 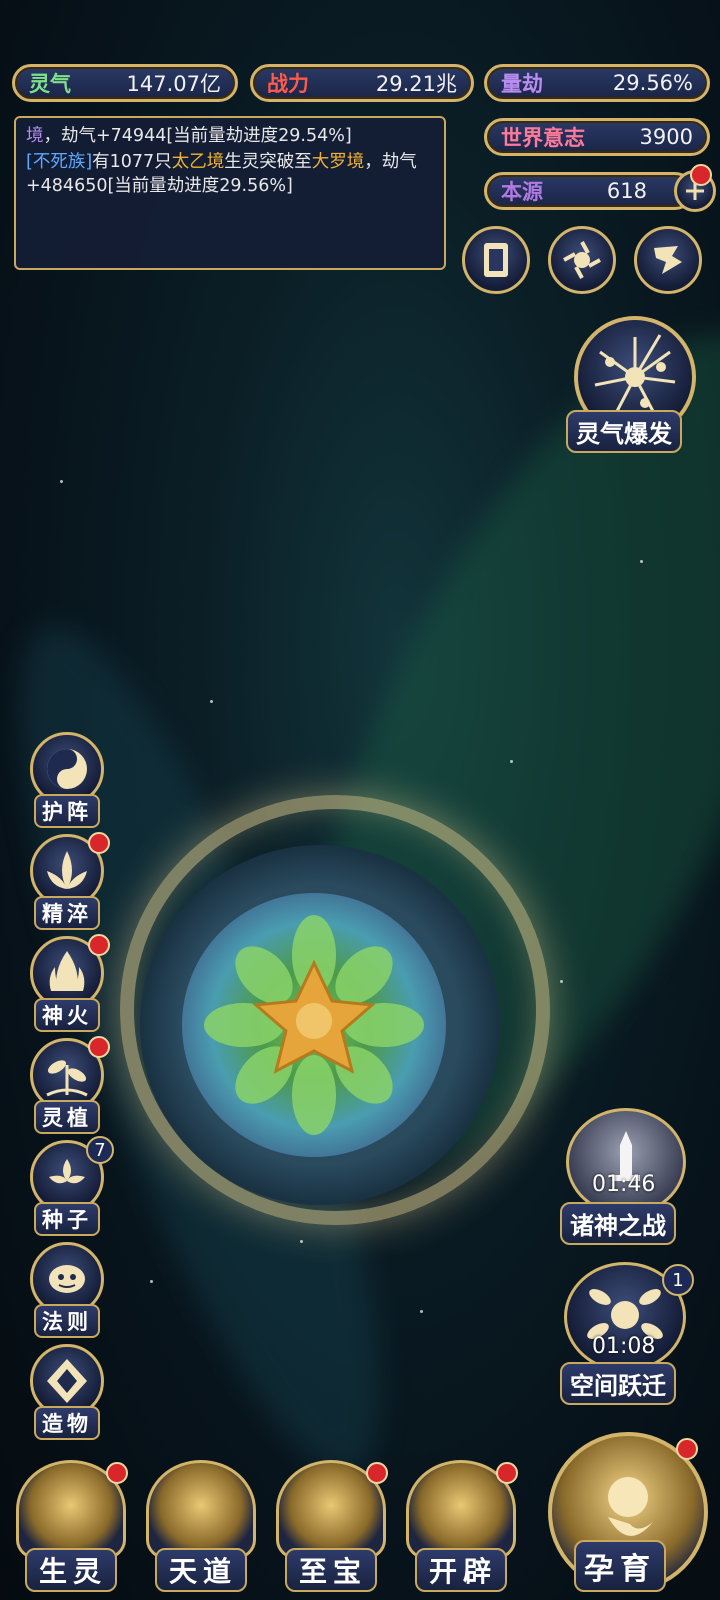 What do you see at coordinates (362, 83) in the screenshot?
I see `zhanli-stat: 战力 29.21兆` at bounding box center [362, 83].